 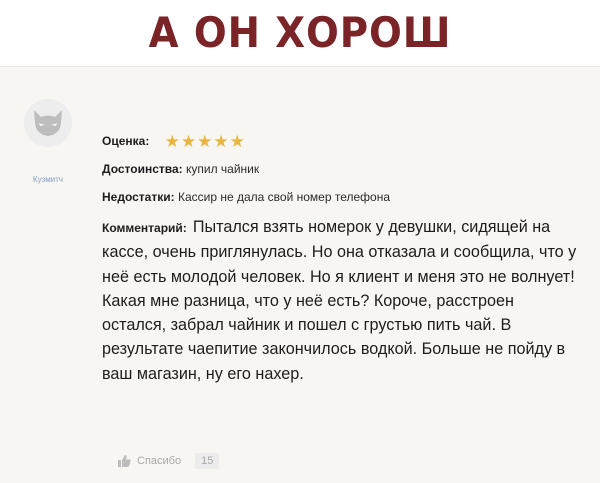 What do you see at coordinates (159, 461) in the screenshot?
I see `thanks-label: Спасибо` at bounding box center [159, 461].